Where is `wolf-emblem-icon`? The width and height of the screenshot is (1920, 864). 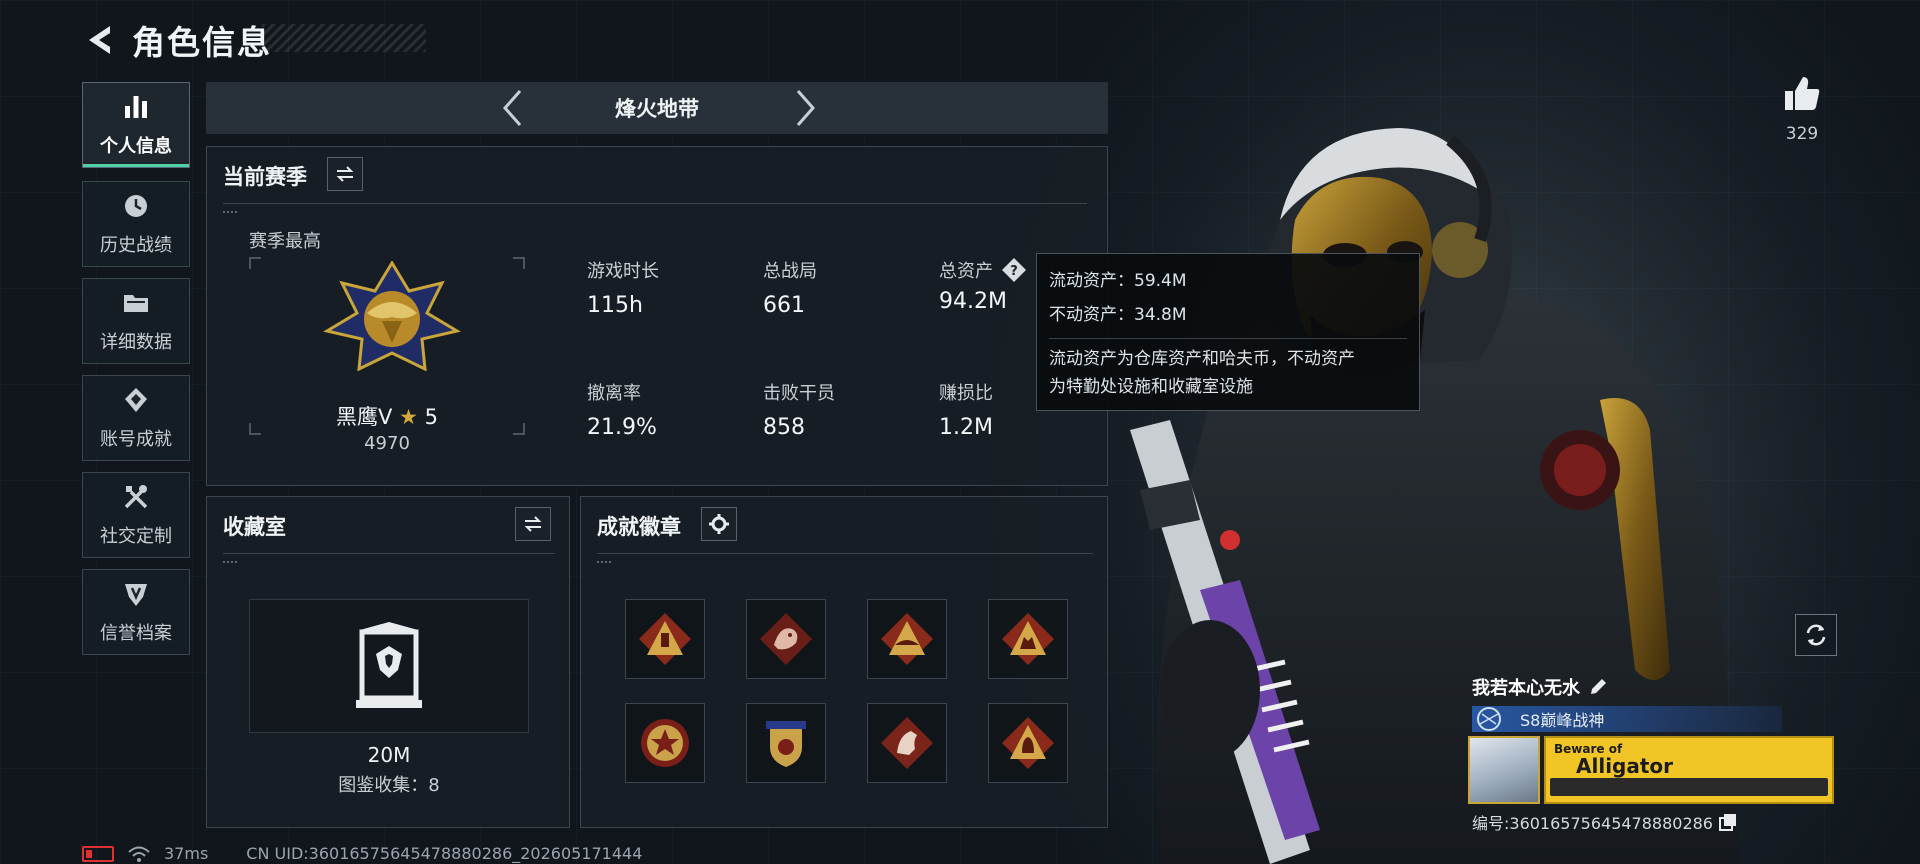
wolf-emblem-icon is located at coordinates (1028, 639).